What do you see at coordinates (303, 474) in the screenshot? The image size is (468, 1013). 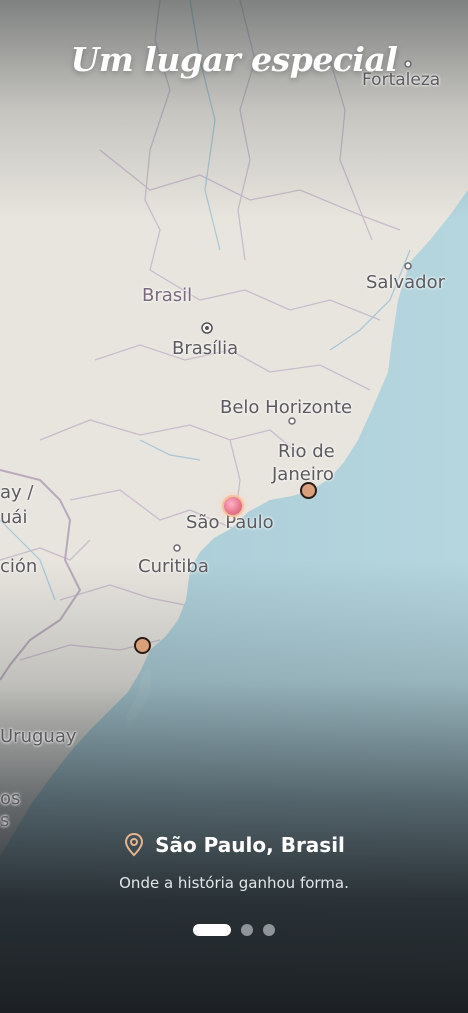 I see `map-label-rio-line2: Janeiro` at bounding box center [303, 474].